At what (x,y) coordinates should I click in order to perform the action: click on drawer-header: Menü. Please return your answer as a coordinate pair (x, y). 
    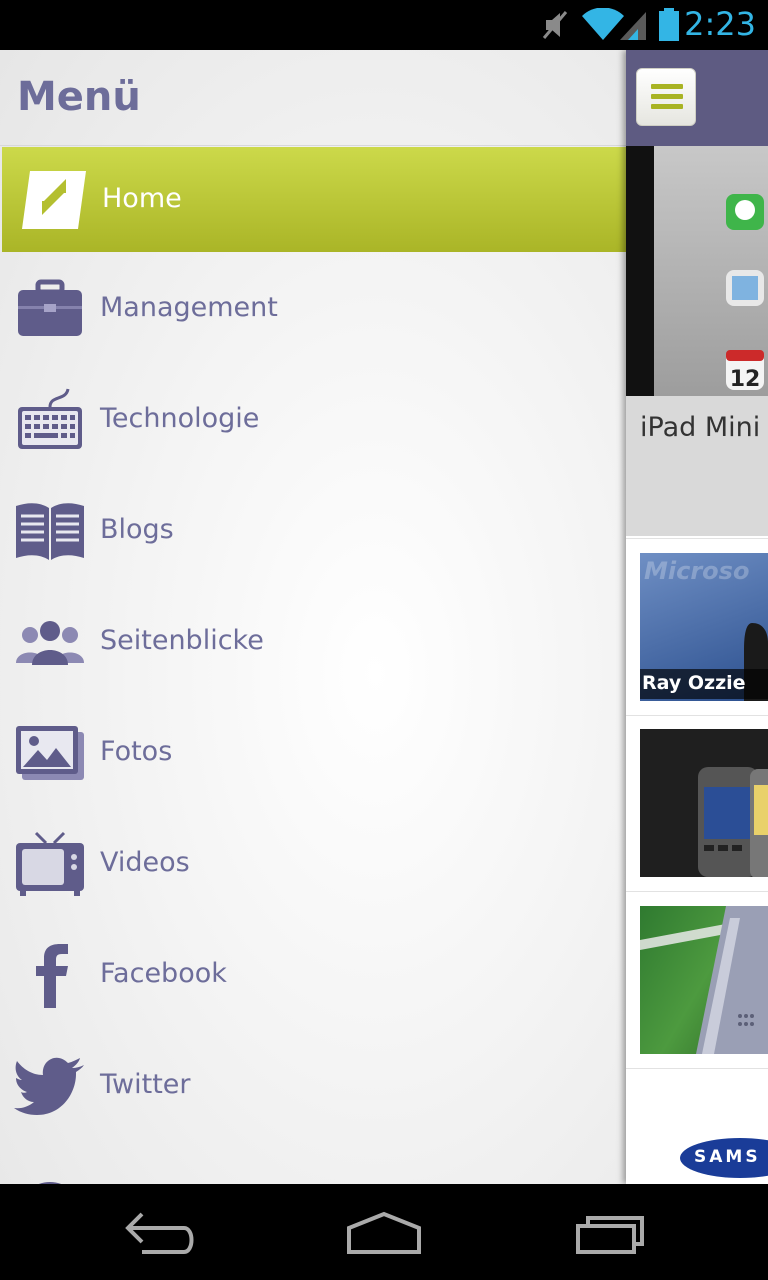
    Looking at the image, I should click on (313, 98).